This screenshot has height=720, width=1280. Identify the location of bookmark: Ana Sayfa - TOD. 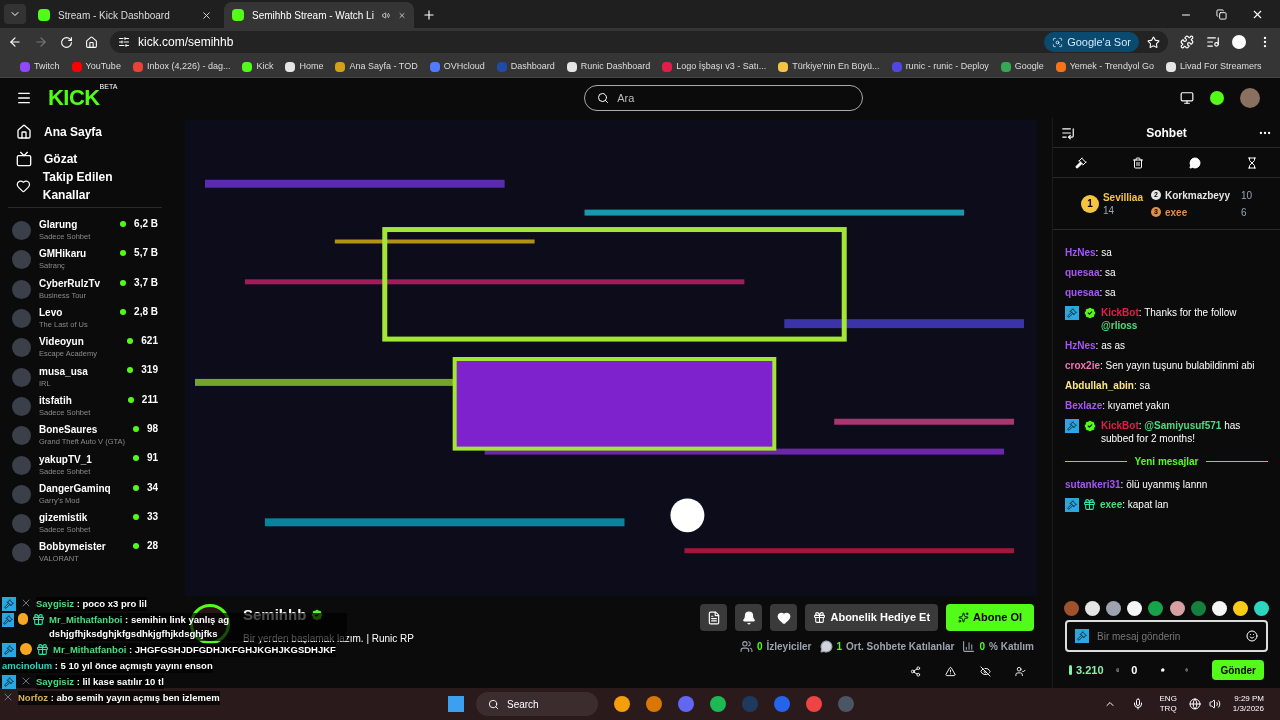
(376, 66).